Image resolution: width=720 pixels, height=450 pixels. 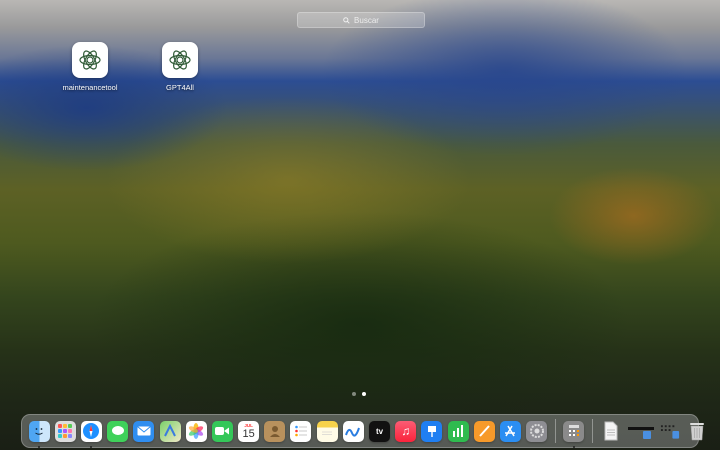 I want to click on pages-icon, so click(x=484, y=431).